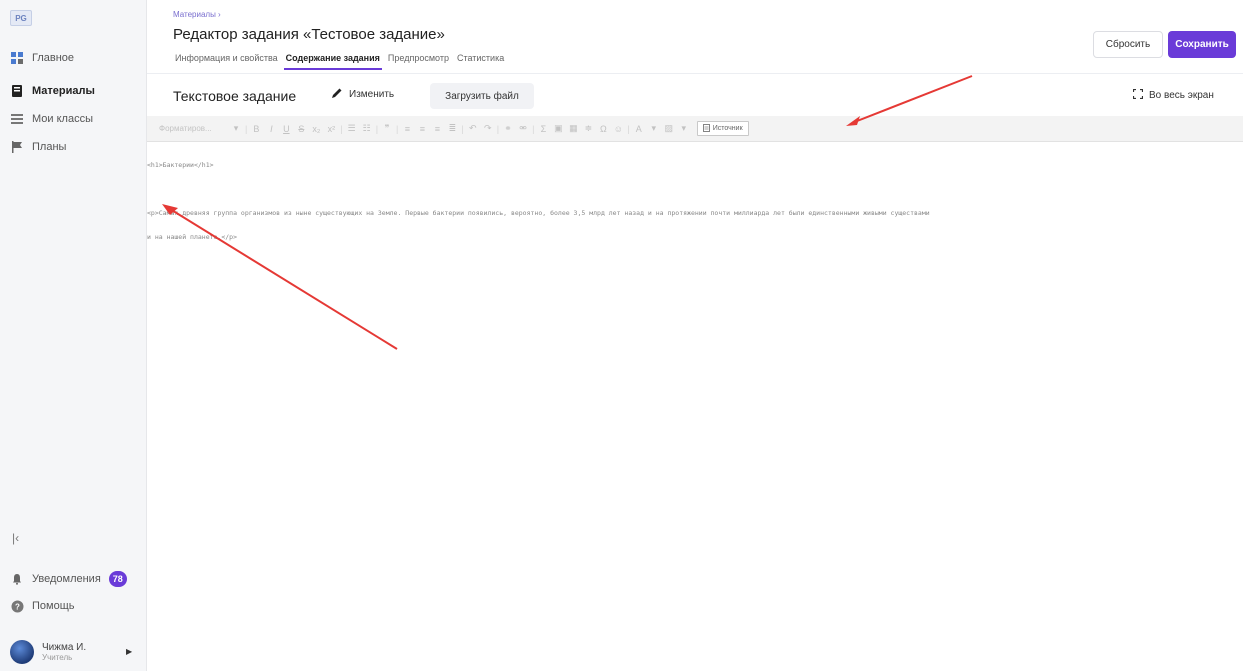 This screenshot has width=1243, height=671. Describe the element at coordinates (1128, 44) in the screenshot. I see `reset-button: Сбросить` at that location.